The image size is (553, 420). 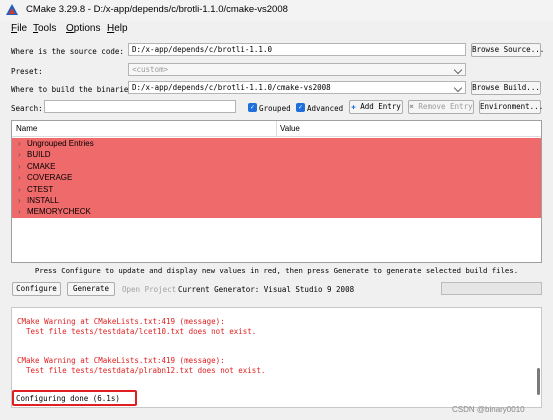 I want to click on advanced-label: Advanced, so click(x=325, y=108).